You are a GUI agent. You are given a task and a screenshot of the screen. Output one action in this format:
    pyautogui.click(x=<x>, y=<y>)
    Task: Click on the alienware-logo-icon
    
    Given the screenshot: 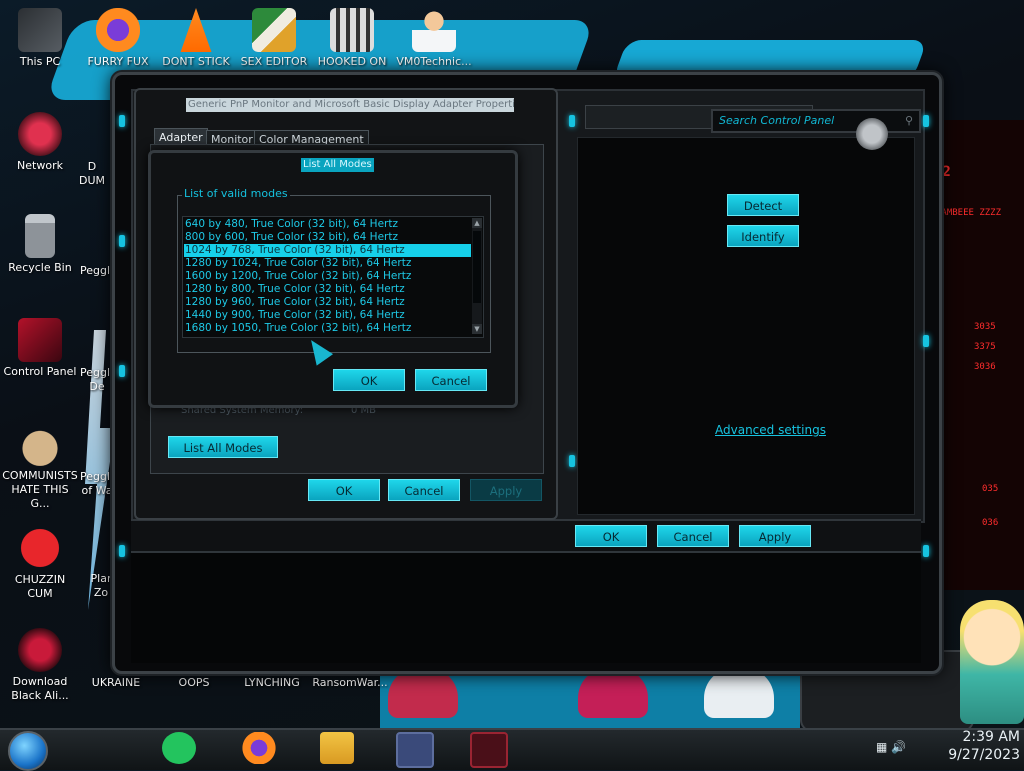 What is the action you would take?
    pyautogui.click(x=872, y=134)
    